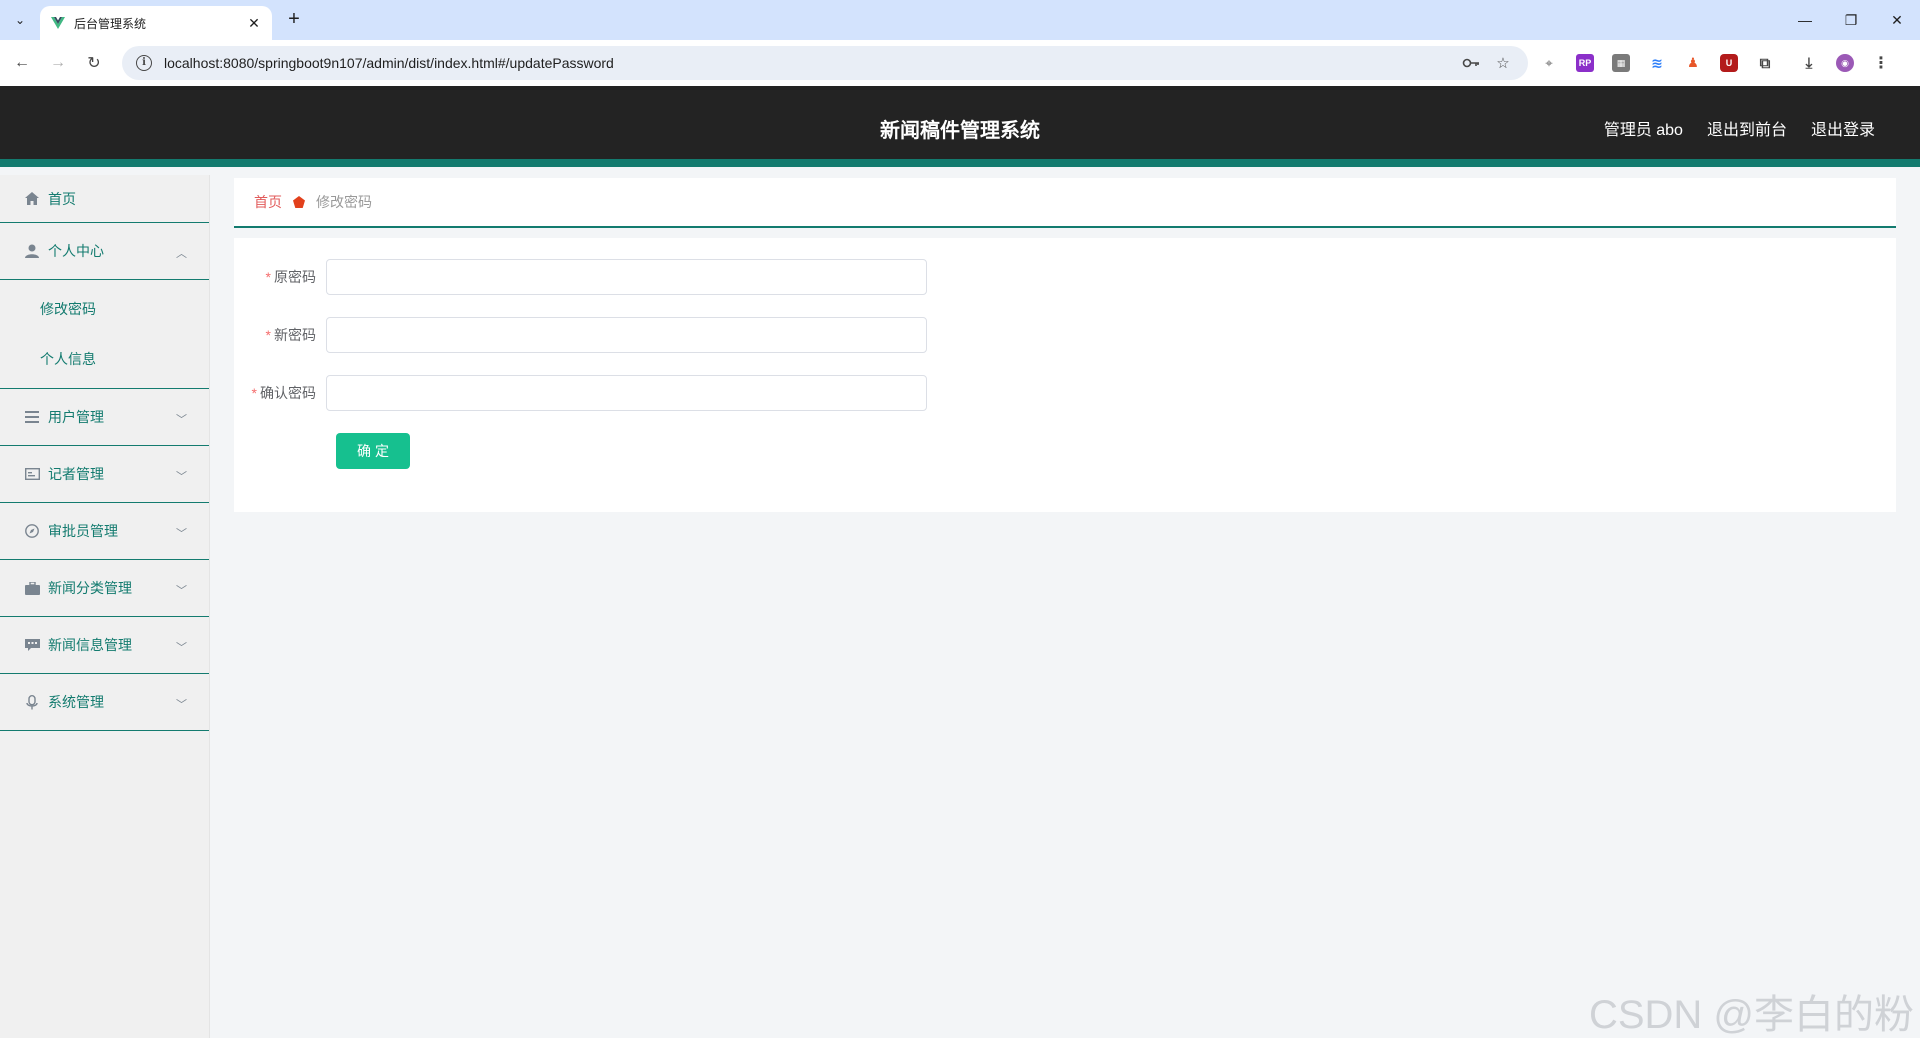 Image resolution: width=1920 pixels, height=1038 pixels. I want to click on vue-logo-icon, so click(58, 23).